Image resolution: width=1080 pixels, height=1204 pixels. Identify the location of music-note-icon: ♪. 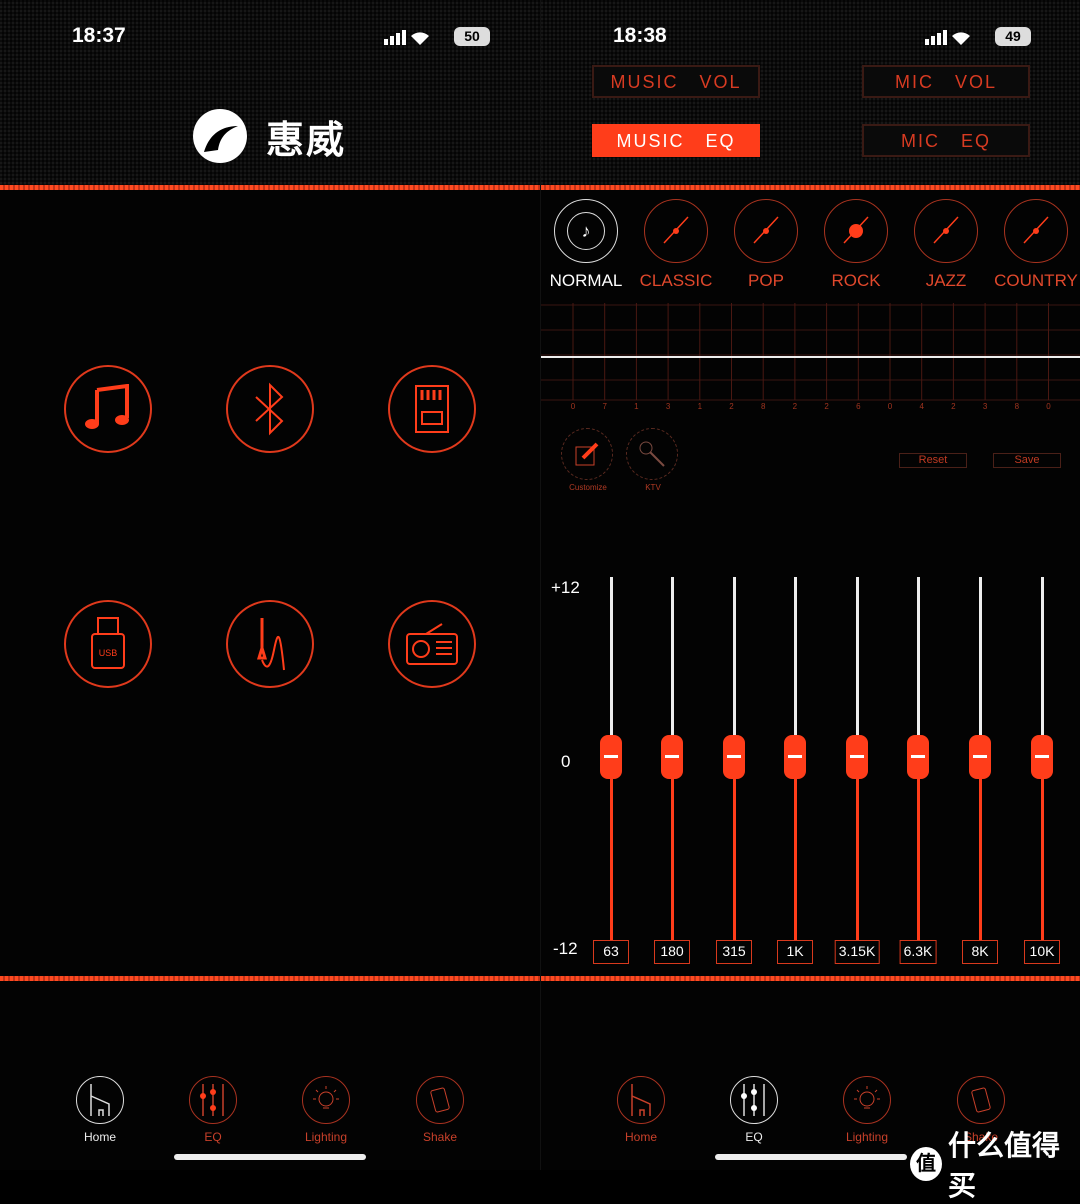
(586, 231).